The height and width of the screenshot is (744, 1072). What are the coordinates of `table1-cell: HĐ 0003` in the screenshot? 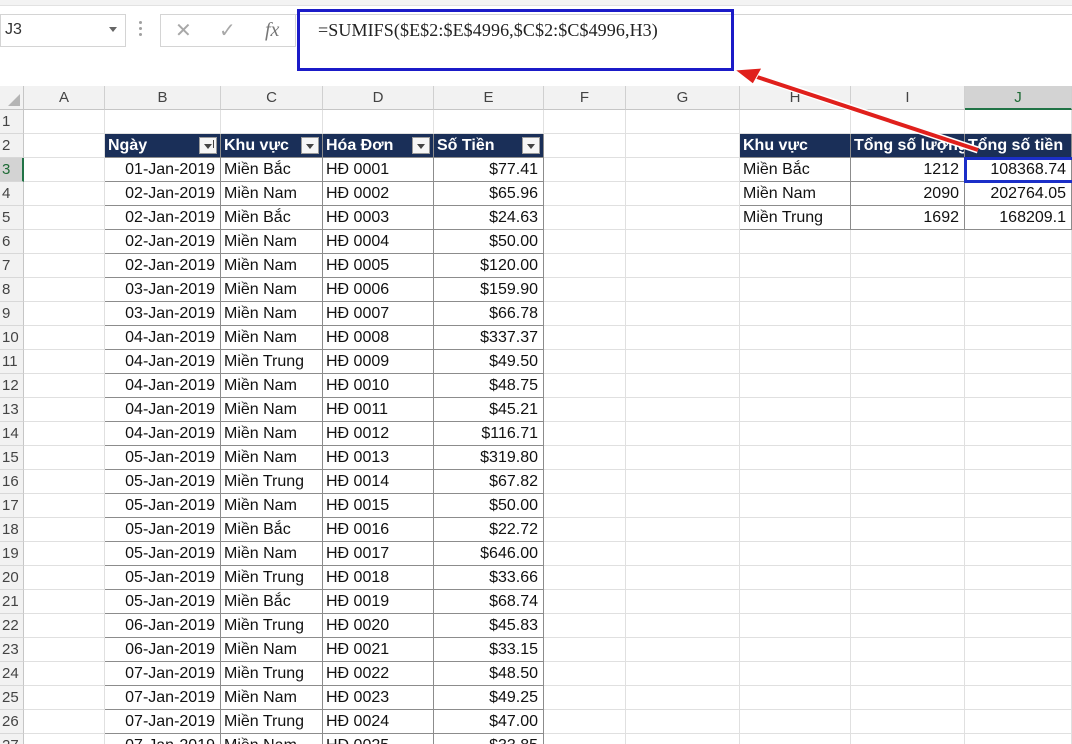 It's located at (378, 218).